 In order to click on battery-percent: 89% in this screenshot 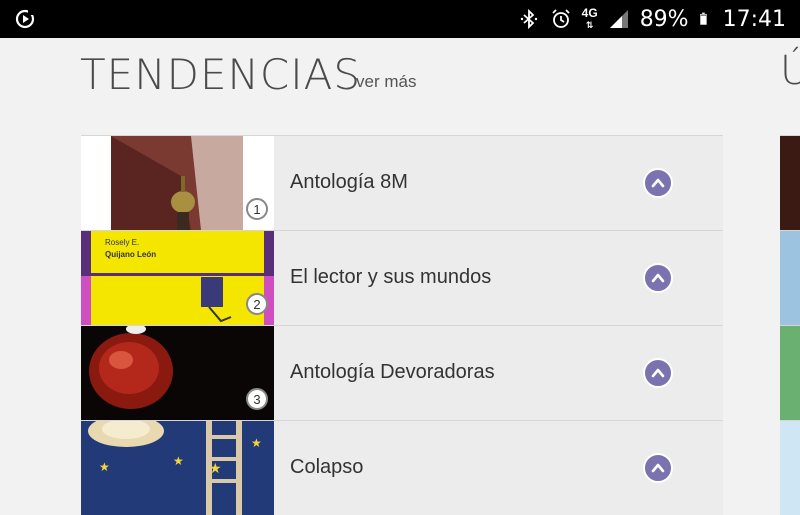, I will do `click(664, 19)`.